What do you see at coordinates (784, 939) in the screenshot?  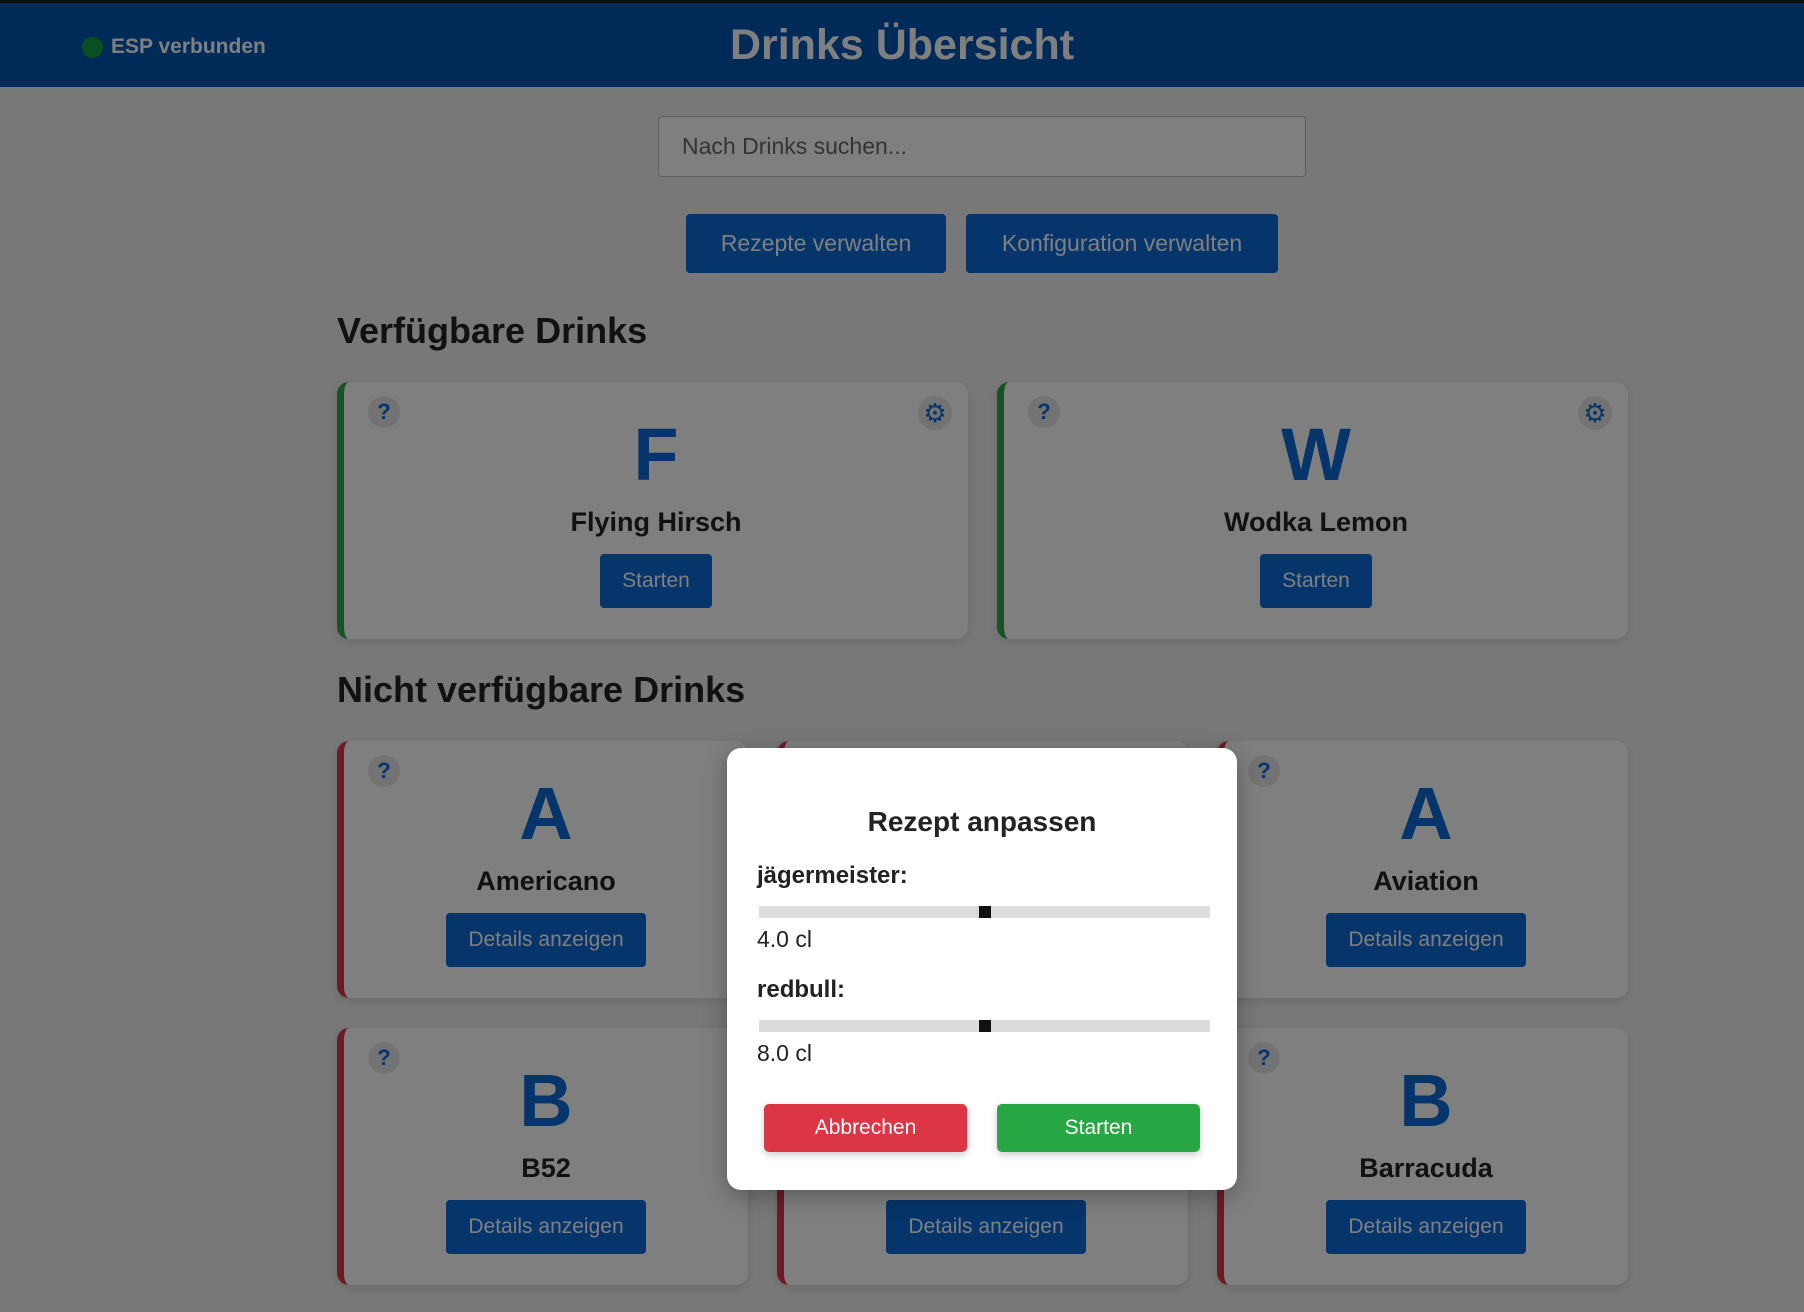 I see `ingredient-value: 4.0 cl` at bounding box center [784, 939].